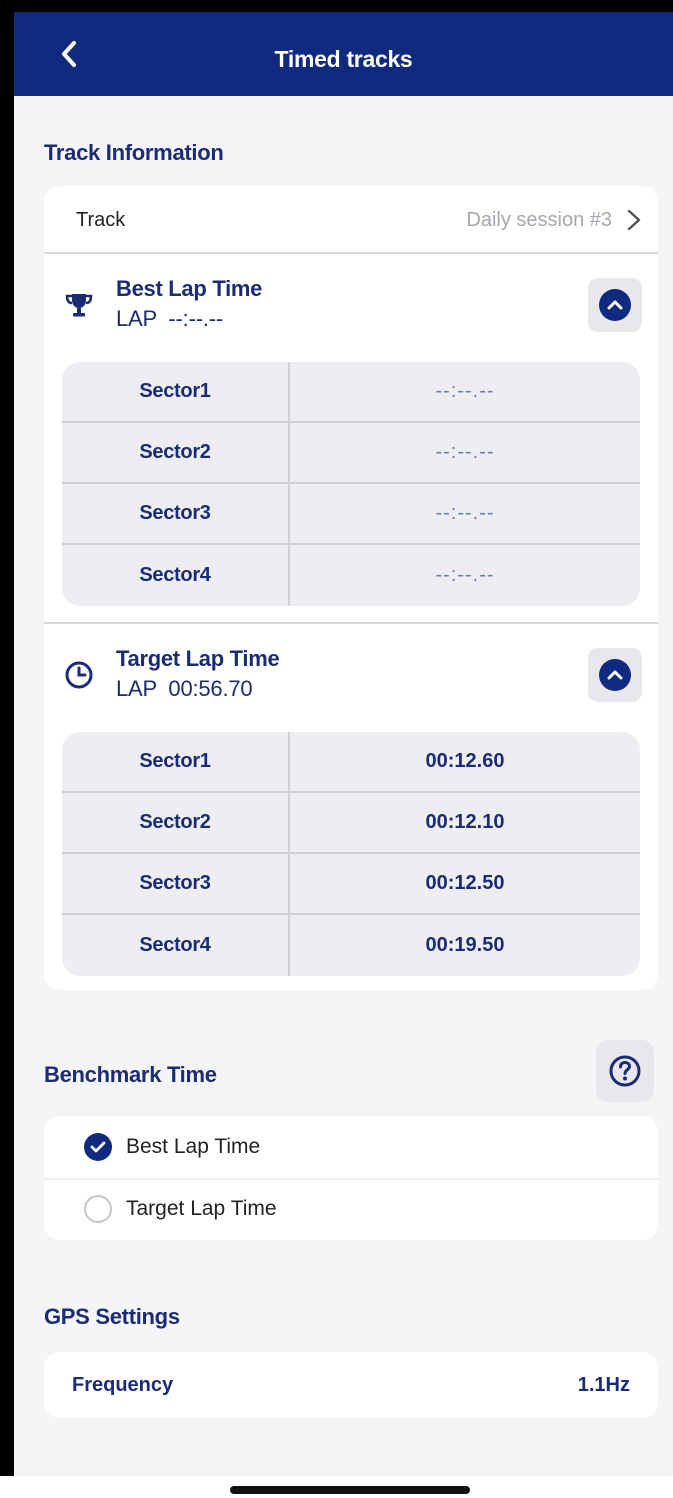 The width and height of the screenshot is (673, 1498). Describe the element at coordinates (189, 288) in the screenshot. I see `best-lap-title: Best Lap Time` at that location.